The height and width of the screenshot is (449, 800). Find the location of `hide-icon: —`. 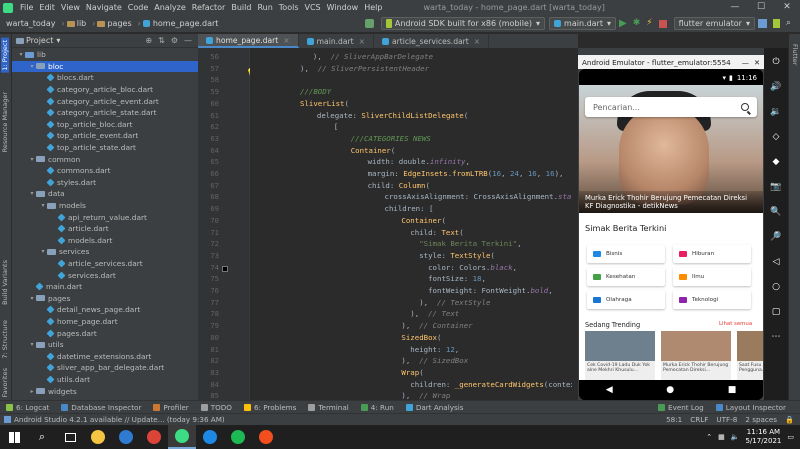

hide-icon: — is located at coordinates (188, 40).